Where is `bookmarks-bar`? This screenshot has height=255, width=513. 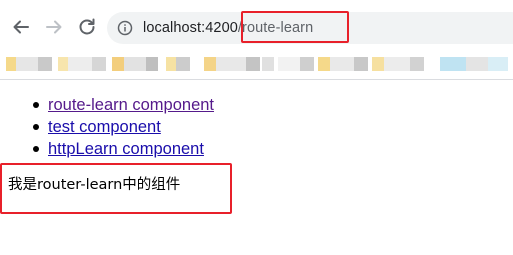 bookmarks-bar is located at coordinates (256, 64).